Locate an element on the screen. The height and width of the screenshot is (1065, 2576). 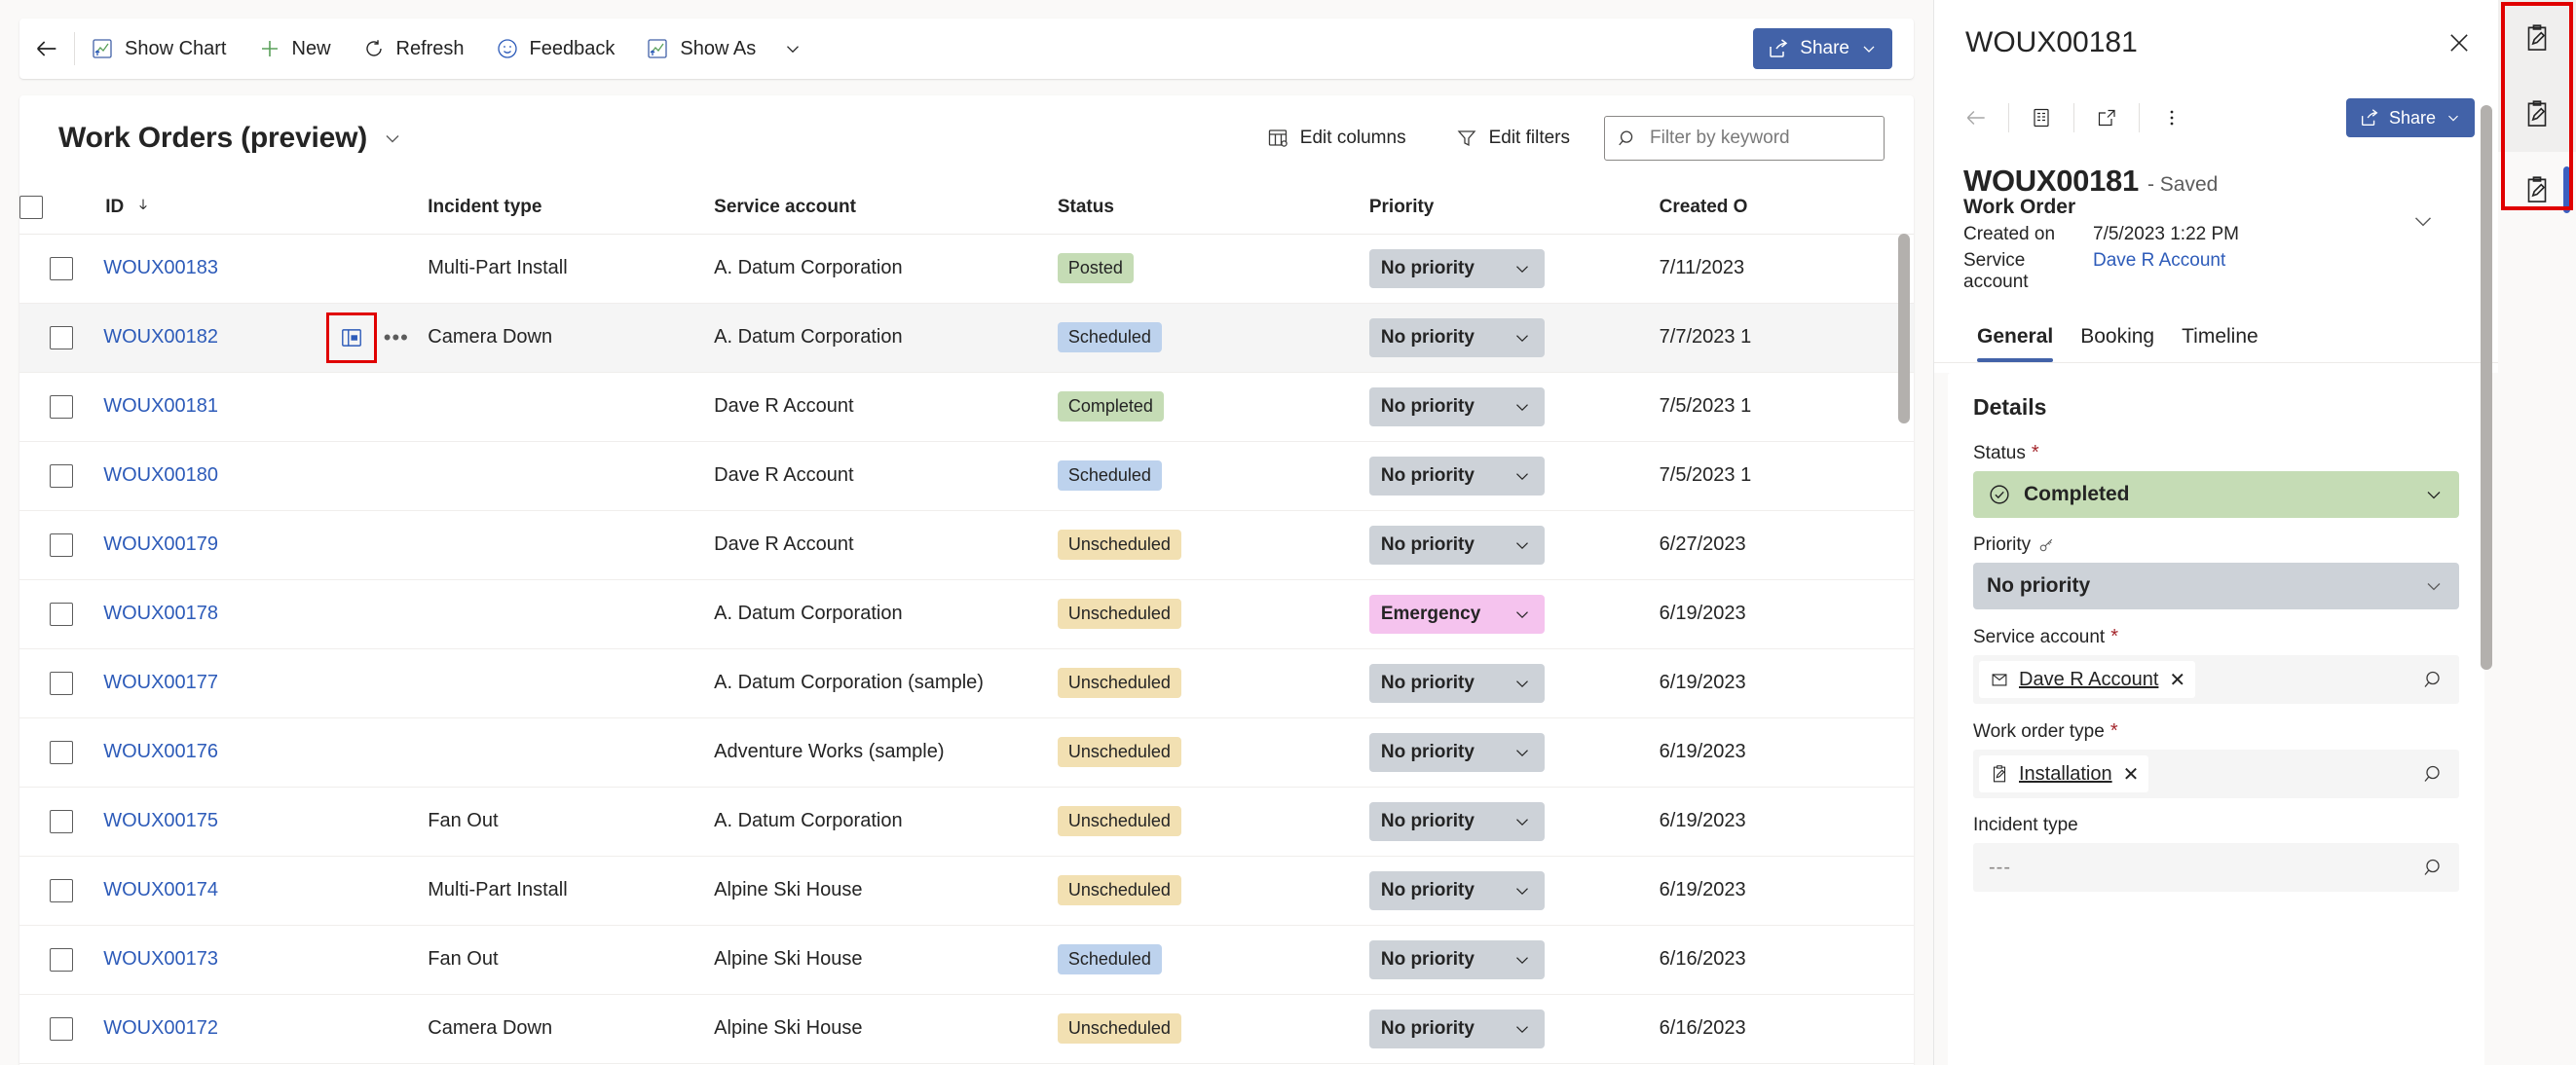
tab-general: General is located at coordinates (2015, 344).